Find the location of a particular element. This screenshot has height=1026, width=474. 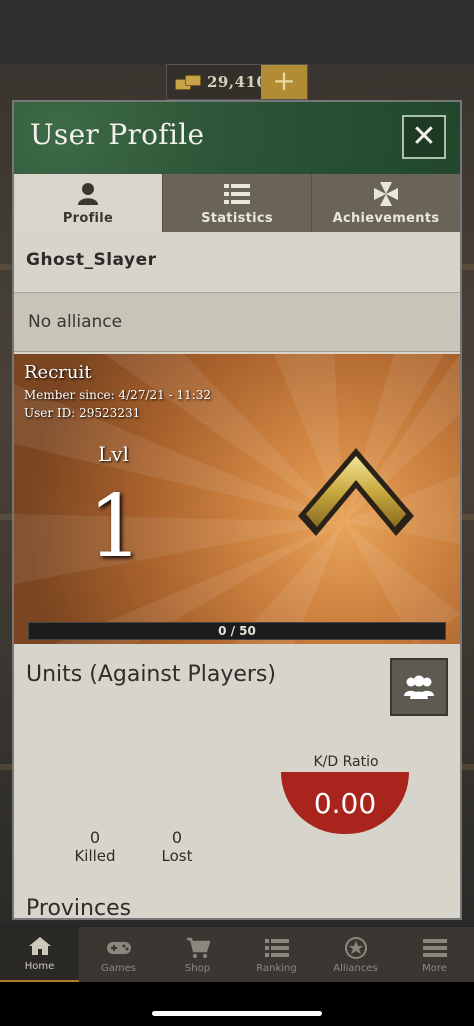

killed-label: Killed is located at coordinates (95, 856).